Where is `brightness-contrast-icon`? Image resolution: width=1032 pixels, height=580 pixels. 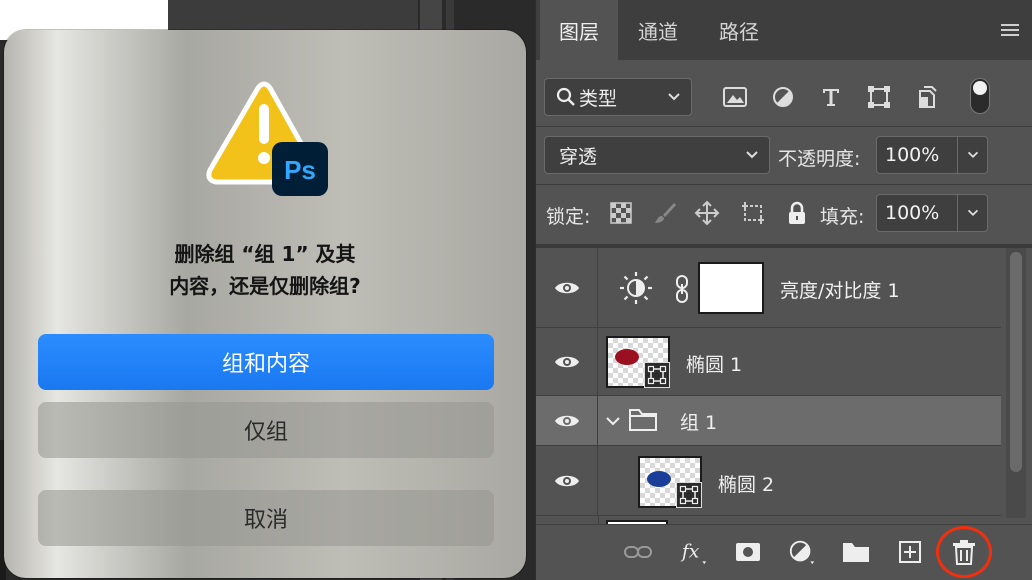
brightness-contrast-icon is located at coordinates (636, 288).